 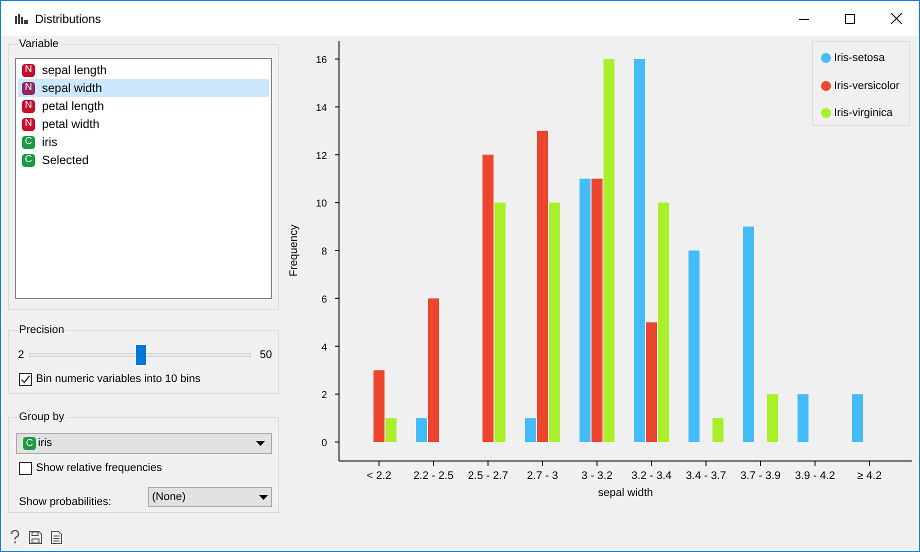 I want to click on x-tick-label: 3.9 - 4.2, so click(x=815, y=476).